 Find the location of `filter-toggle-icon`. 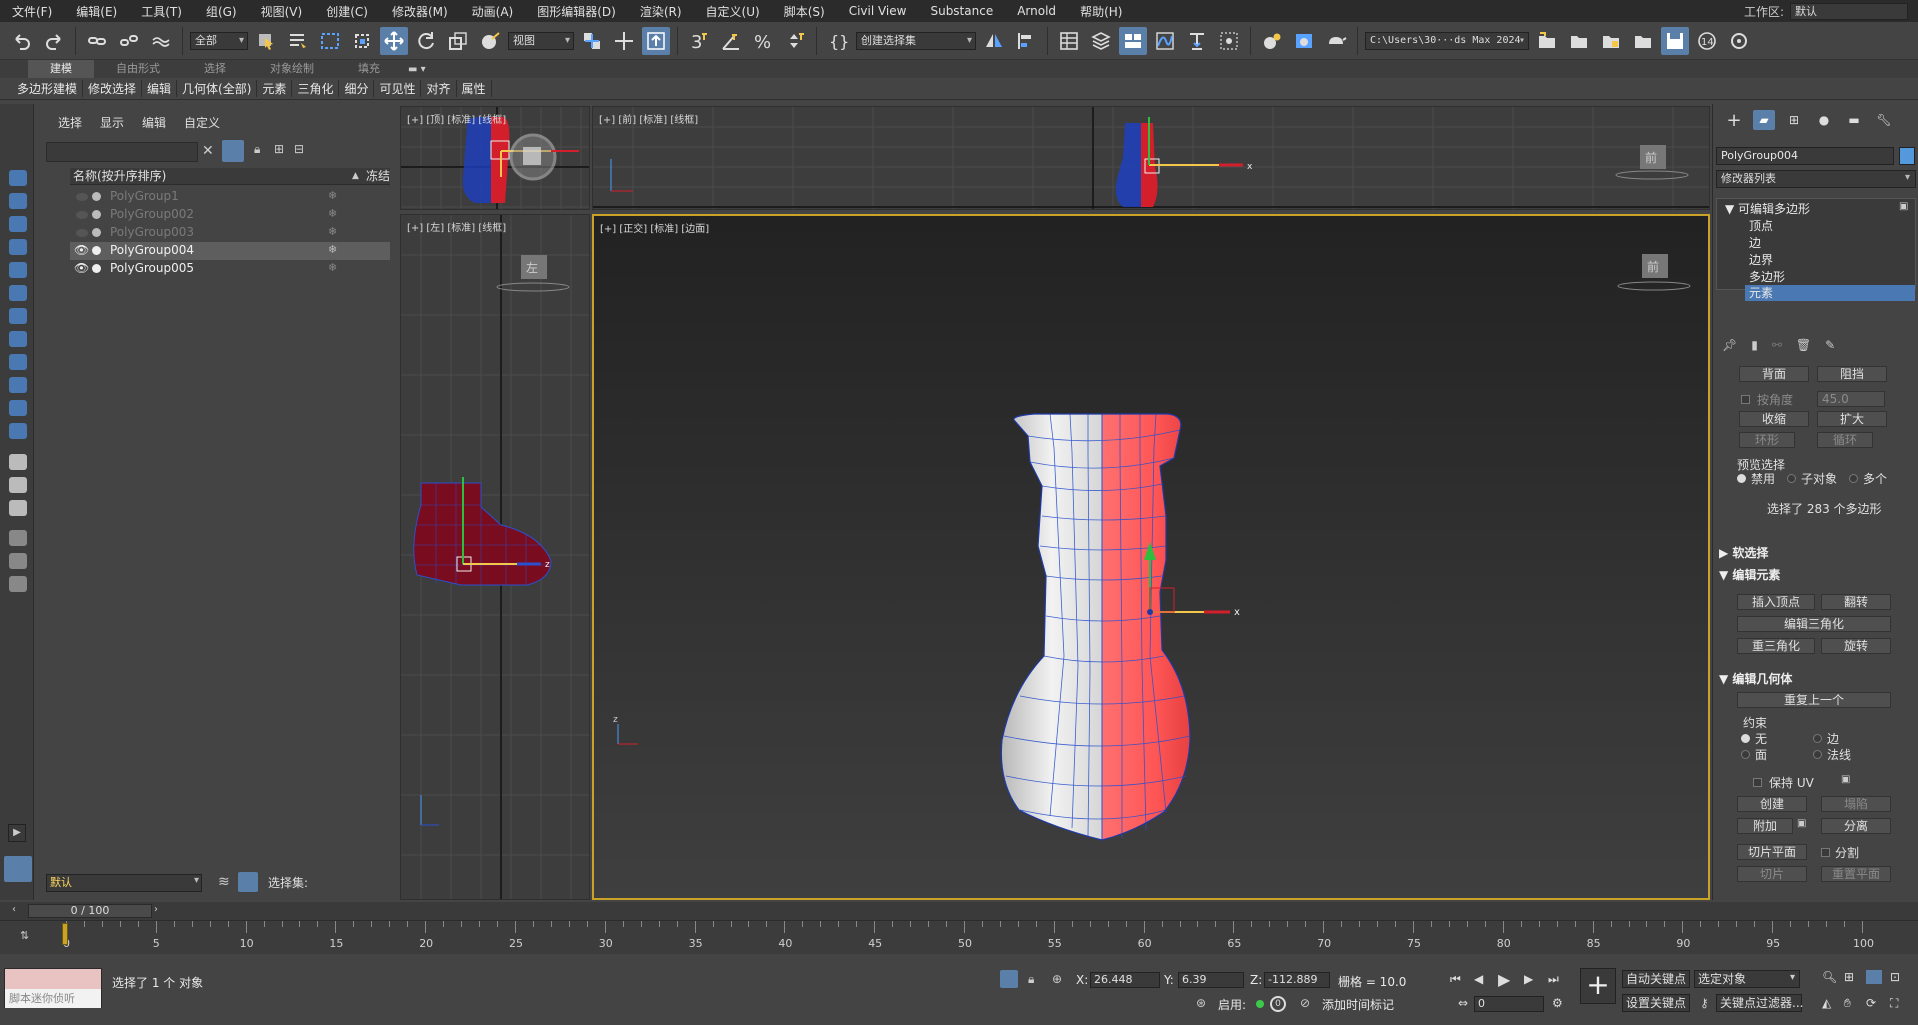

filter-toggle-icon is located at coordinates (18, 561).